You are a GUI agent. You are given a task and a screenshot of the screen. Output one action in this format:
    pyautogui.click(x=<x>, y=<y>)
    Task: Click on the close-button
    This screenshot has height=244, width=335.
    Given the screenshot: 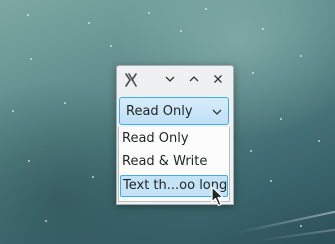 What is the action you would take?
    pyautogui.click(x=218, y=79)
    